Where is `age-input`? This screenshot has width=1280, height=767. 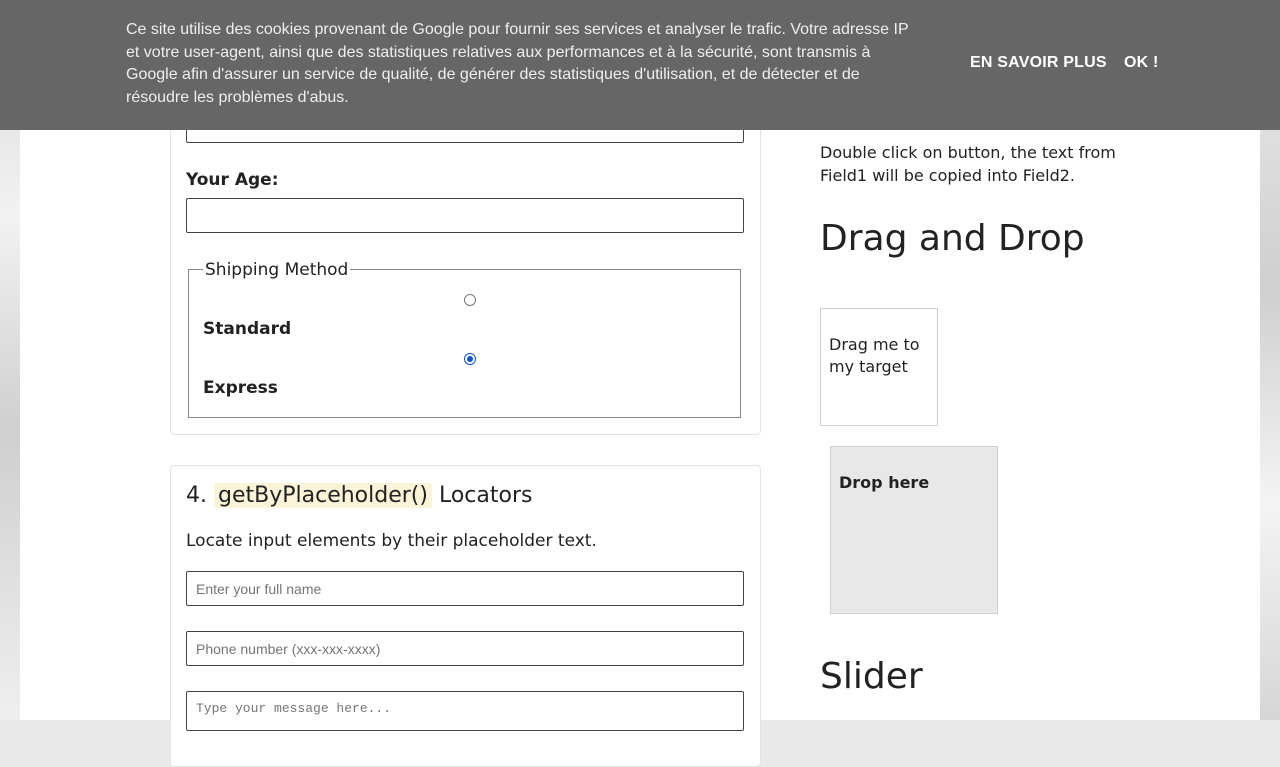 age-input is located at coordinates (465, 215).